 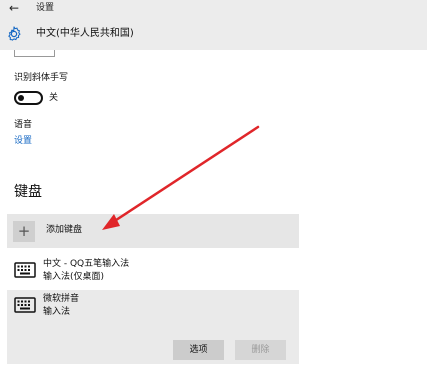 What do you see at coordinates (61, 299) in the screenshot?
I see `keyboard-name: 微软拼音` at bounding box center [61, 299].